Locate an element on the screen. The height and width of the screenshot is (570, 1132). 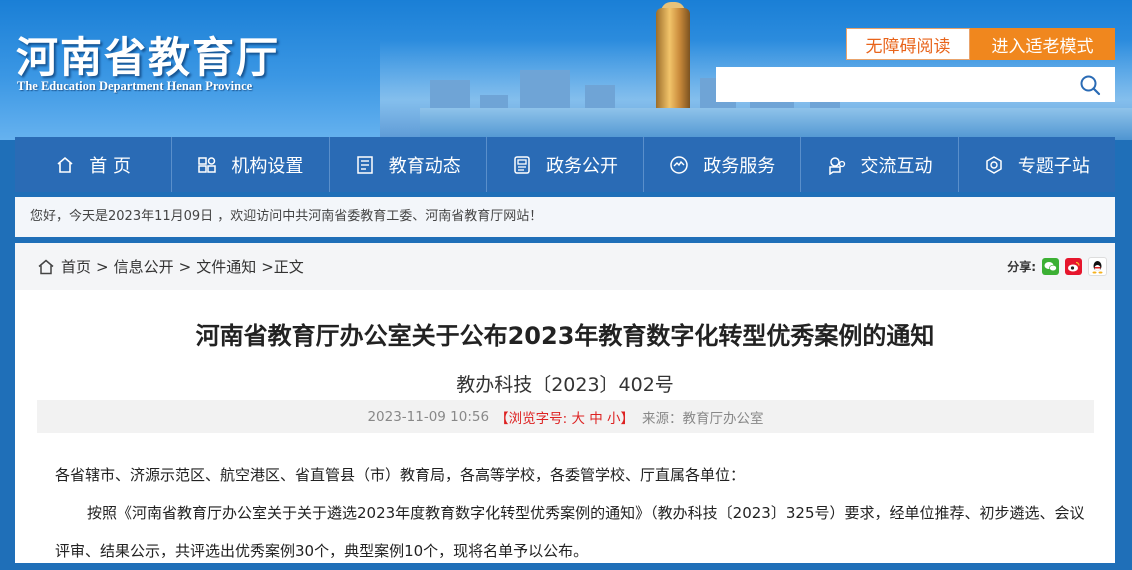
font-size-large: 大 is located at coordinates (578, 419).